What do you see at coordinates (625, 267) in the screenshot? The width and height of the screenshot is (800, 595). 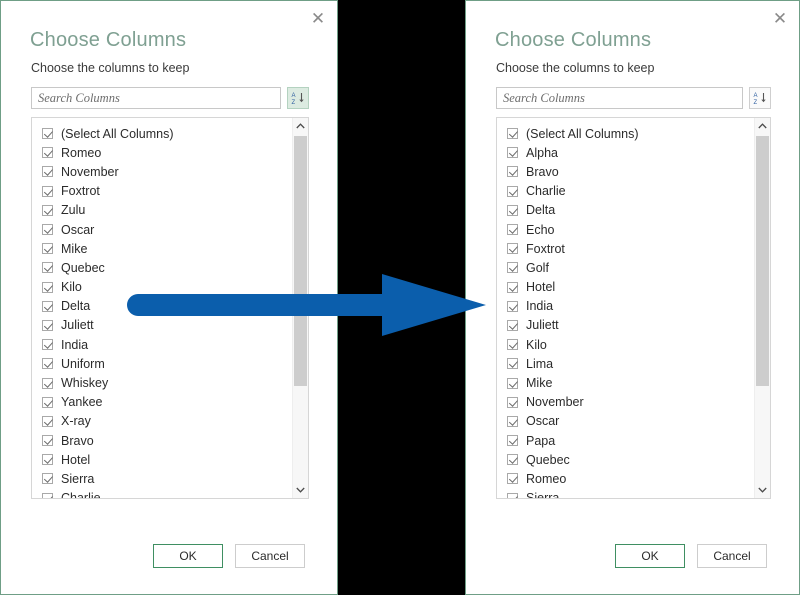 I see `list-item: Golf` at bounding box center [625, 267].